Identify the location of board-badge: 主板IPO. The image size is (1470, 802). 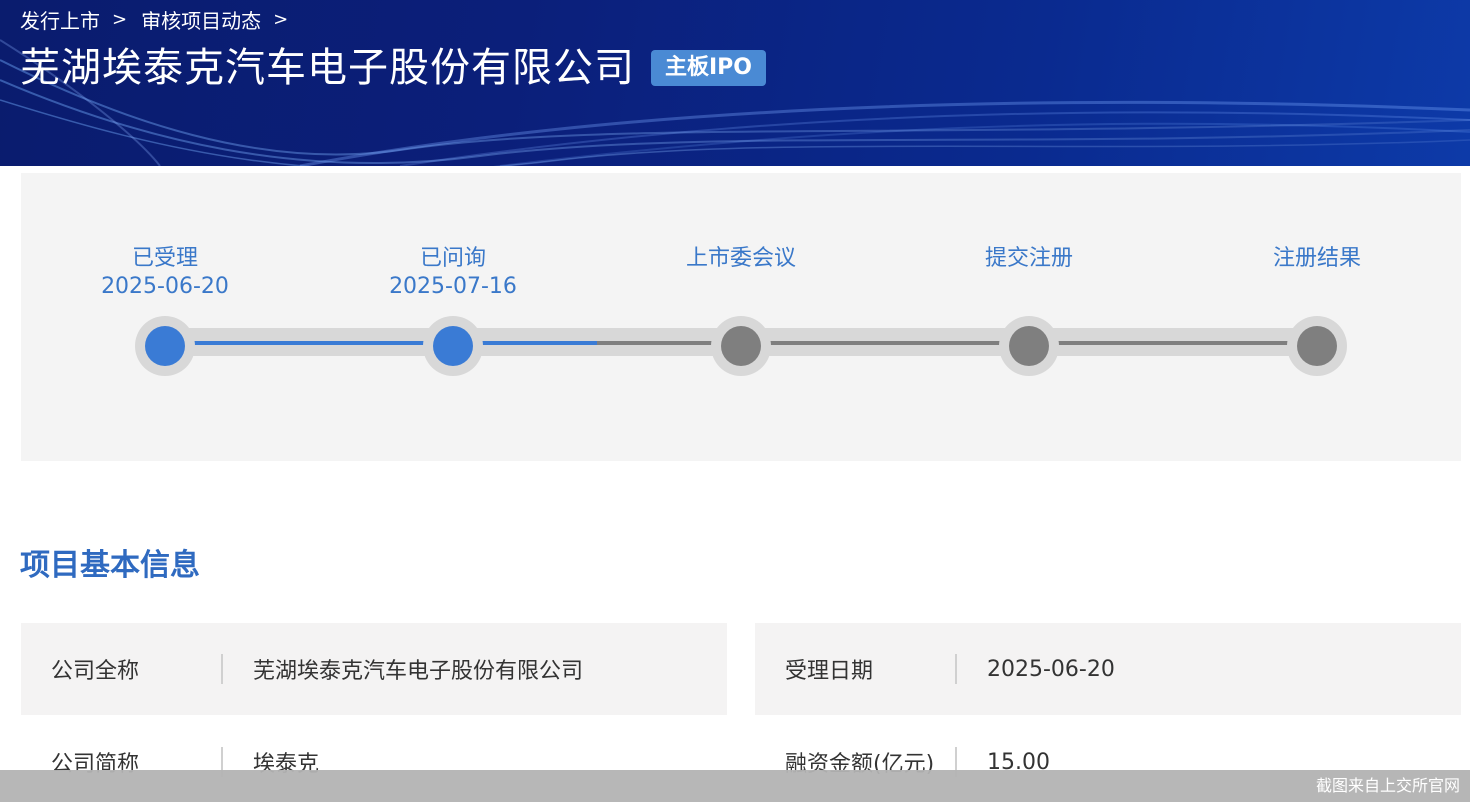
(709, 68).